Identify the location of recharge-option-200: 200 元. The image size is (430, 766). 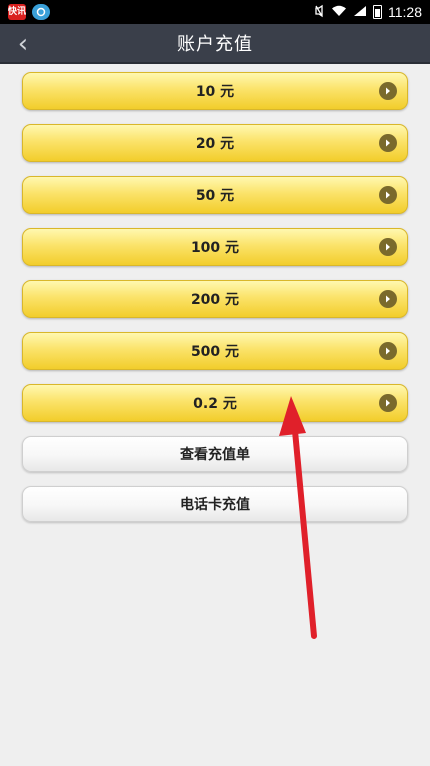
(215, 299).